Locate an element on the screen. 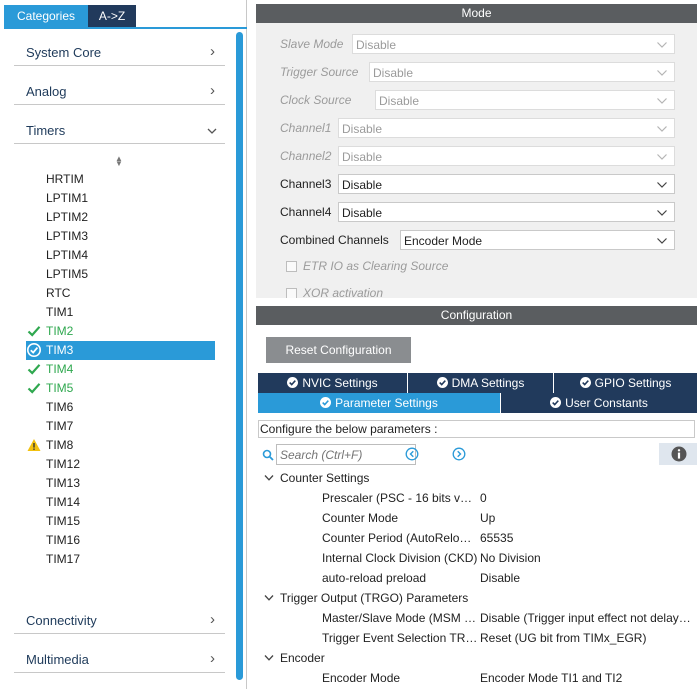  view-tabs: Categories A->Z is located at coordinates (123, 16).